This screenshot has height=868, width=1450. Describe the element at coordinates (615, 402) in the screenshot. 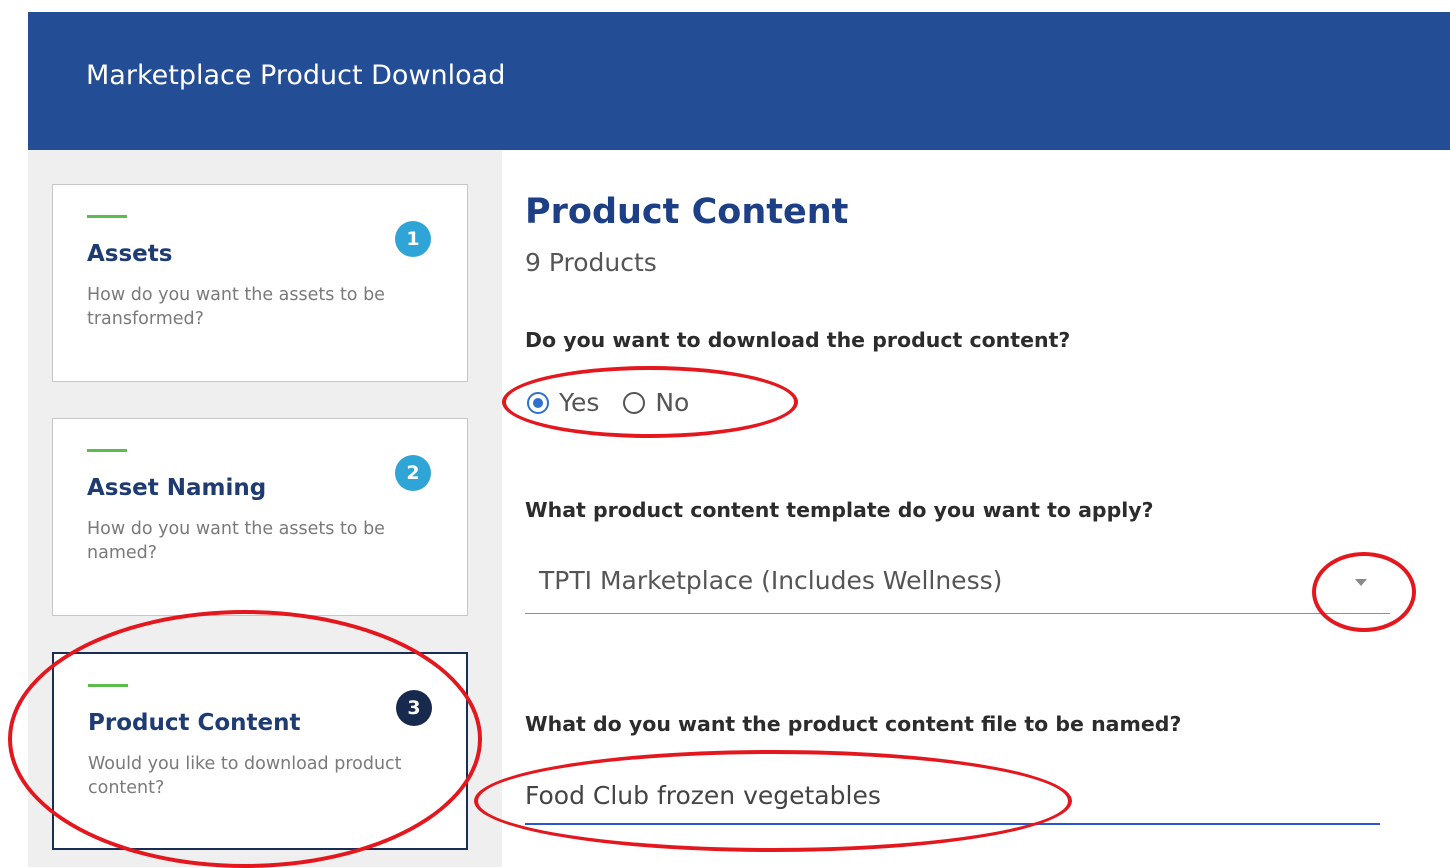

I see `download-radio-group: Yes No` at that location.